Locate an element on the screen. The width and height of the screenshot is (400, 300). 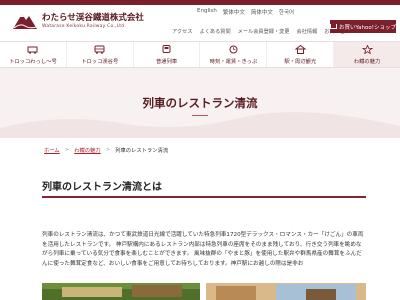
restaurant-photo-interior is located at coordinates (286, 291).